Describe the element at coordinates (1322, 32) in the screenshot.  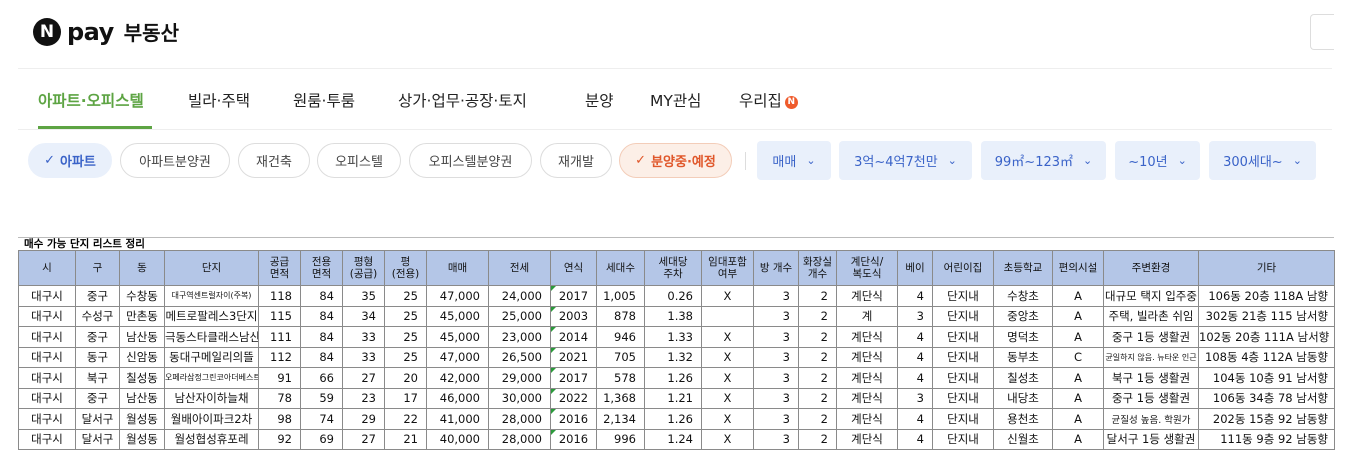
I see `header-search-box` at that location.